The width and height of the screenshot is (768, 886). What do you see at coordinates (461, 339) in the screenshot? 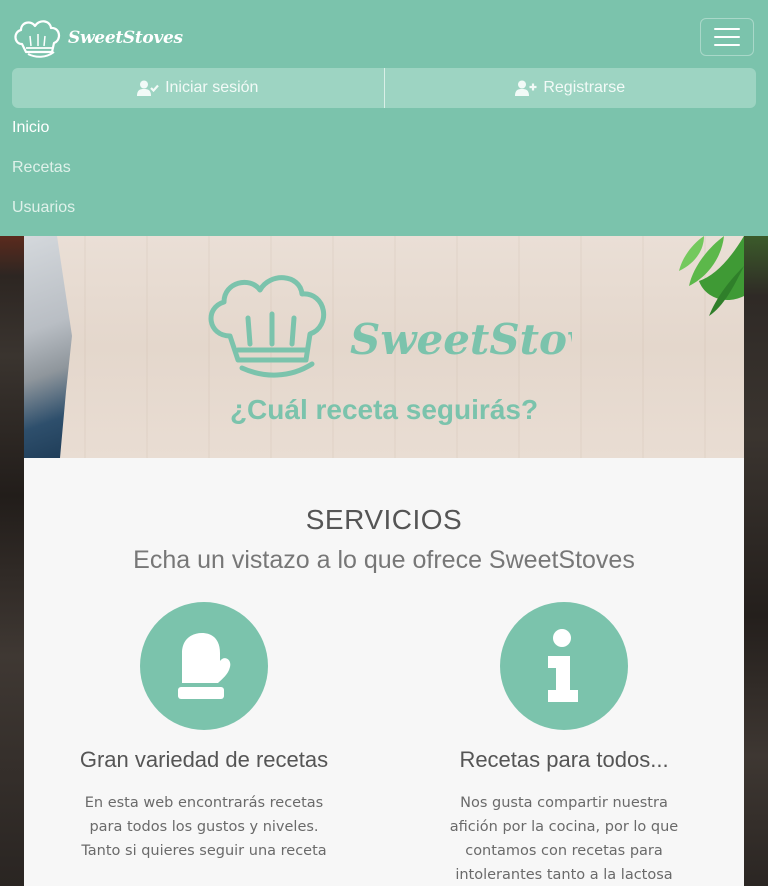
I see `hero-logo-text: SweetStoves` at bounding box center [461, 339].